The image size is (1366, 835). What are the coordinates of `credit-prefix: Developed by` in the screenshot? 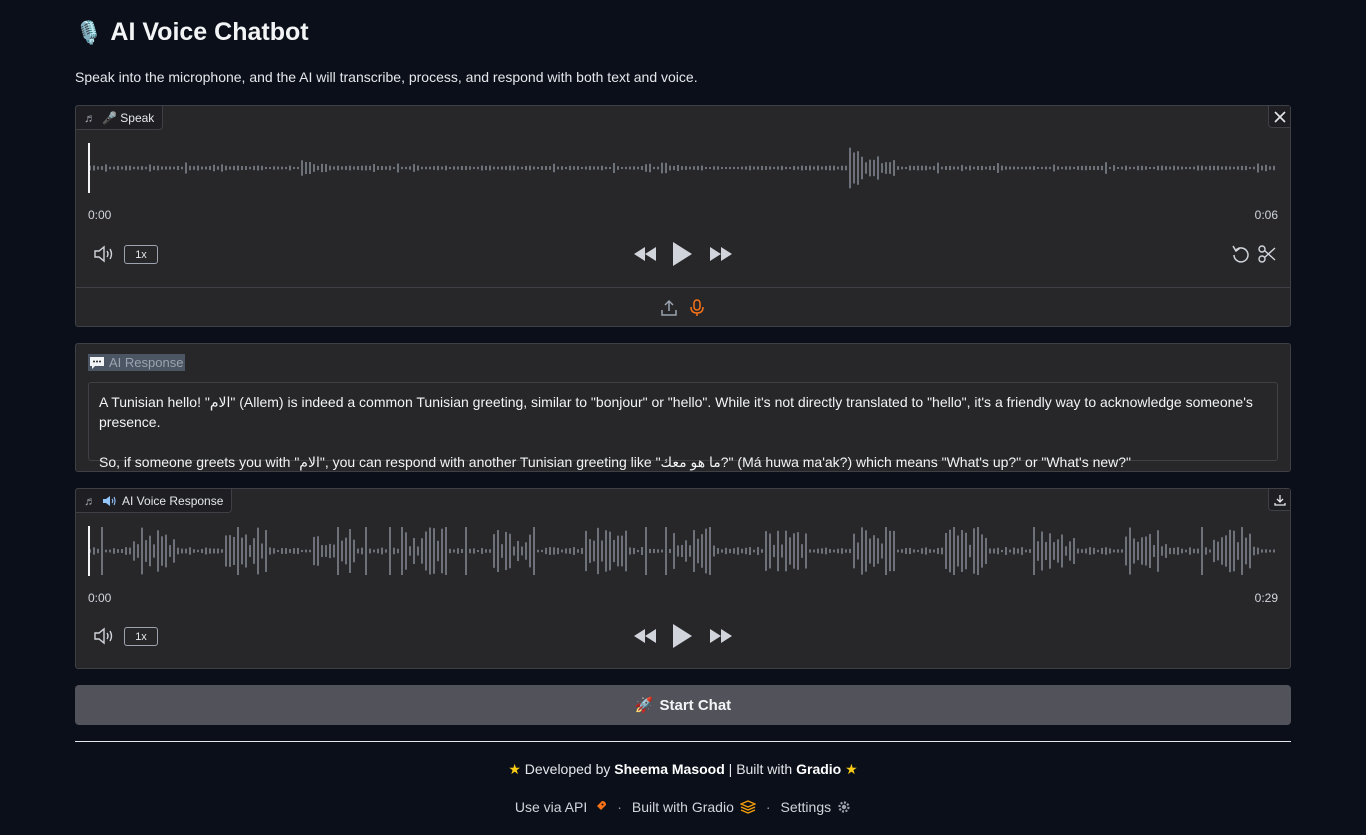 It's located at (567, 769).